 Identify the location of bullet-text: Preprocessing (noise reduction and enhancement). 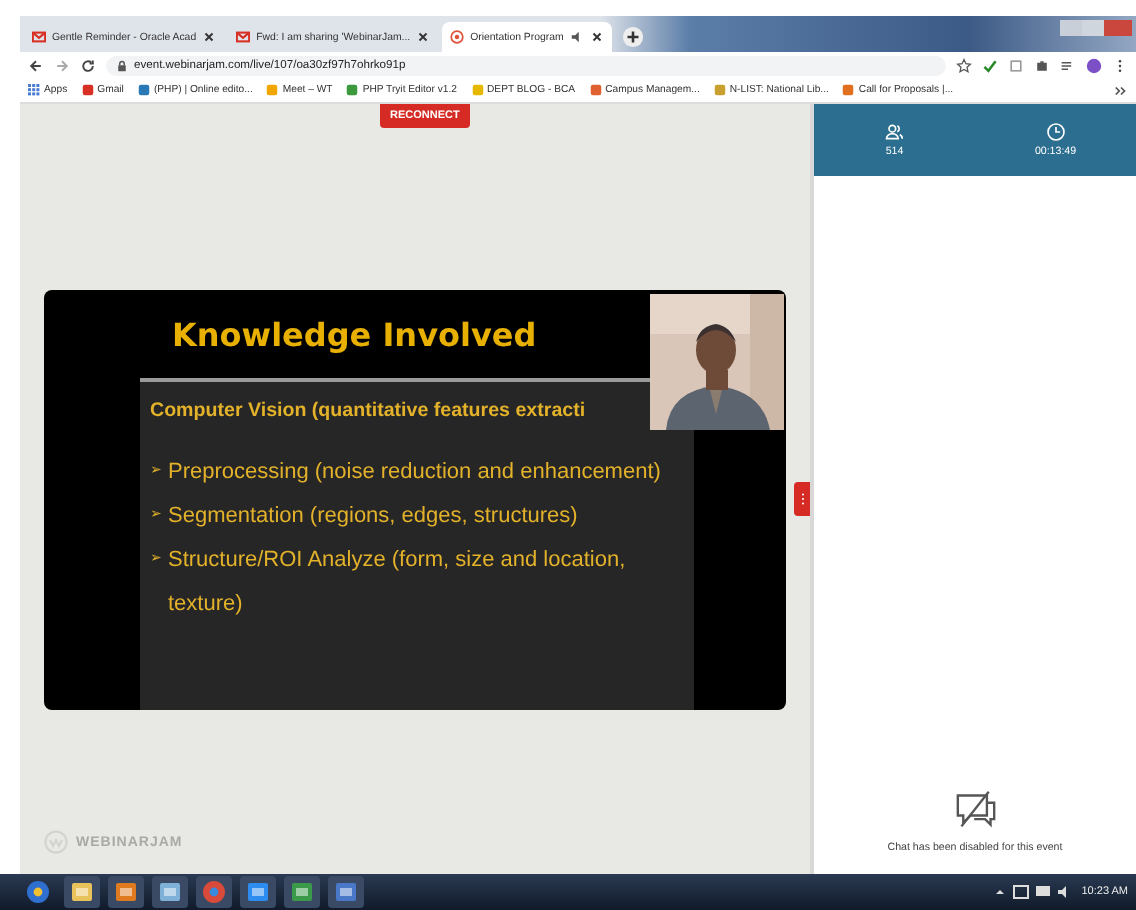
(415, 473).